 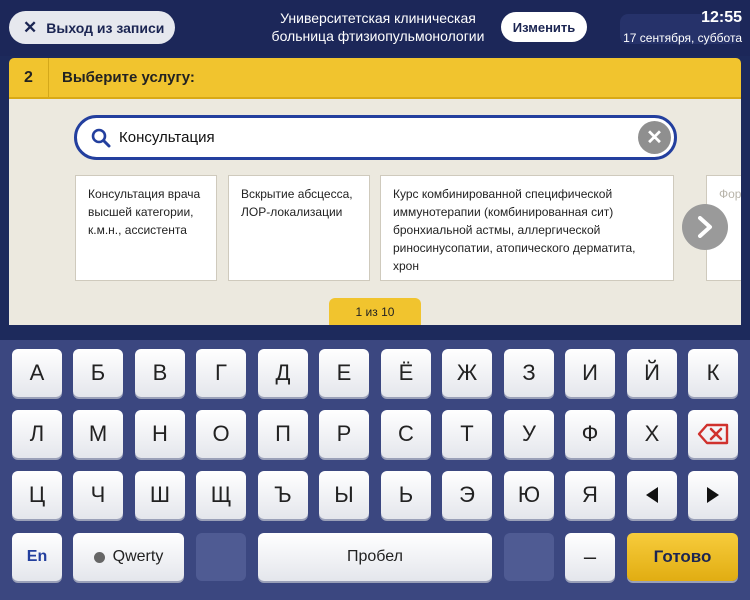 What do you see at coordinates (297, 203) in the screenshot?
I see `service-card-text: Вскрытие абсцесса, ЛОР-локализации` at bounding box center [297, 203].